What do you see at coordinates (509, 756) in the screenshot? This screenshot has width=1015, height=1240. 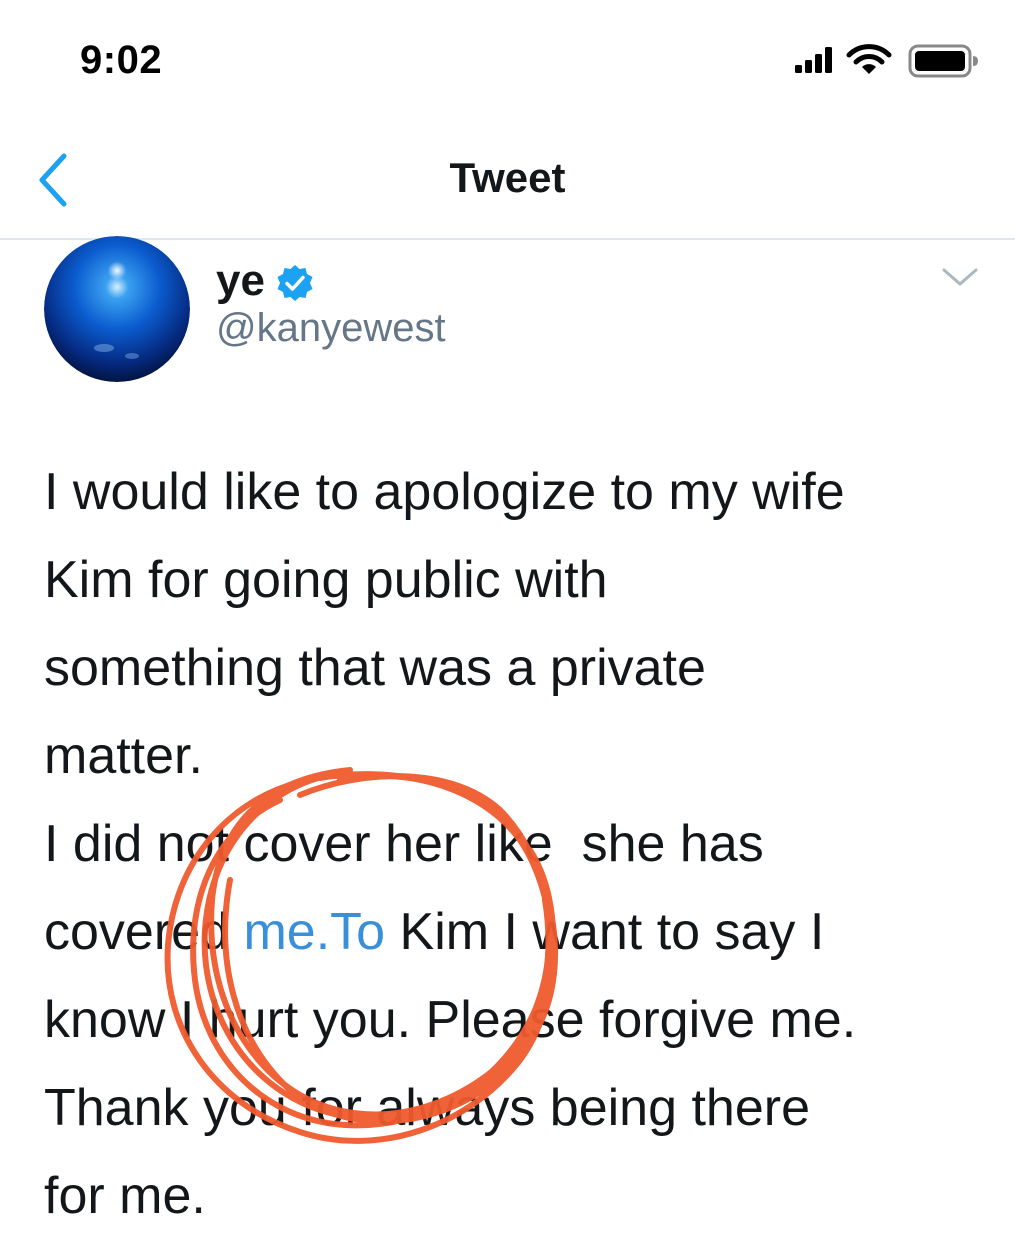 I see `tweet-text-line: matter.` at bounding box center [509, 756].